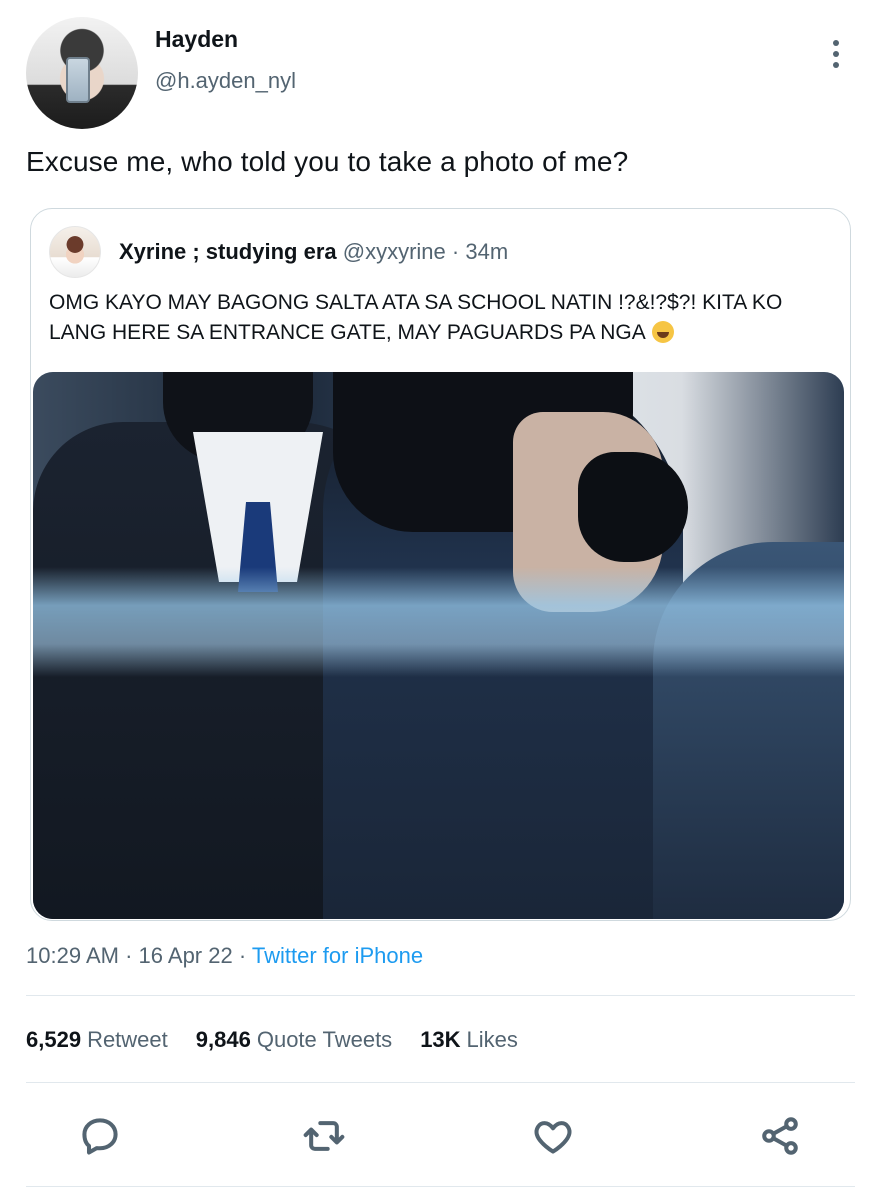 The height and width of the screenshot is (1200, 881). I want to click on quote-tweets-number: 9,846, so click(223, 1039).